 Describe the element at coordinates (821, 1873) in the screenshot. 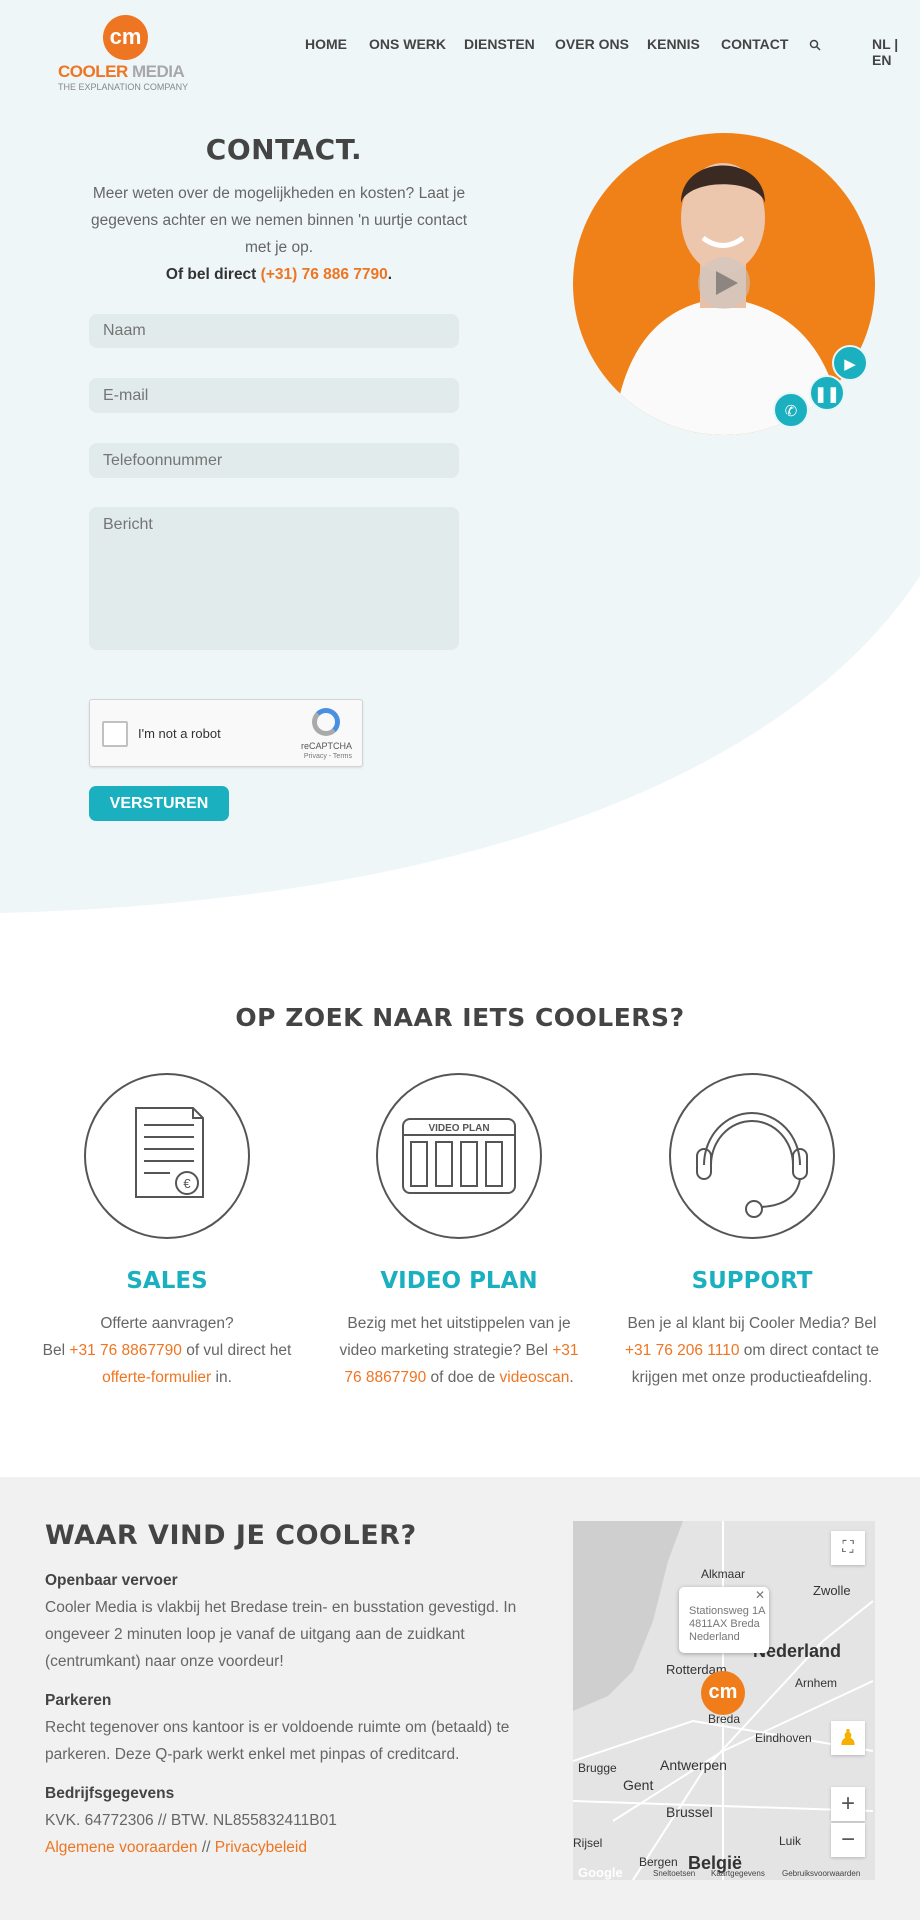

I see `map-terms-link: Gebruiksvoorwaarden` at that location.